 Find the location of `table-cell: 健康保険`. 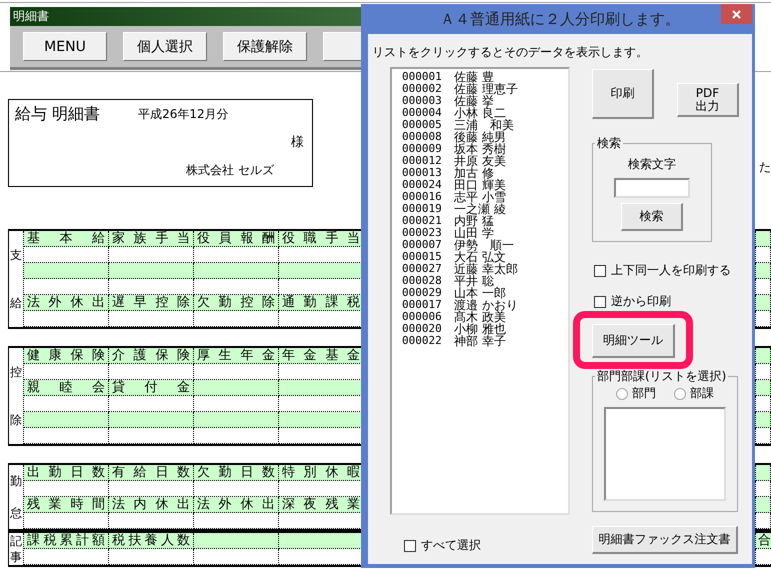

table-cell: 健康保険 is located at coordinates (66, 356).